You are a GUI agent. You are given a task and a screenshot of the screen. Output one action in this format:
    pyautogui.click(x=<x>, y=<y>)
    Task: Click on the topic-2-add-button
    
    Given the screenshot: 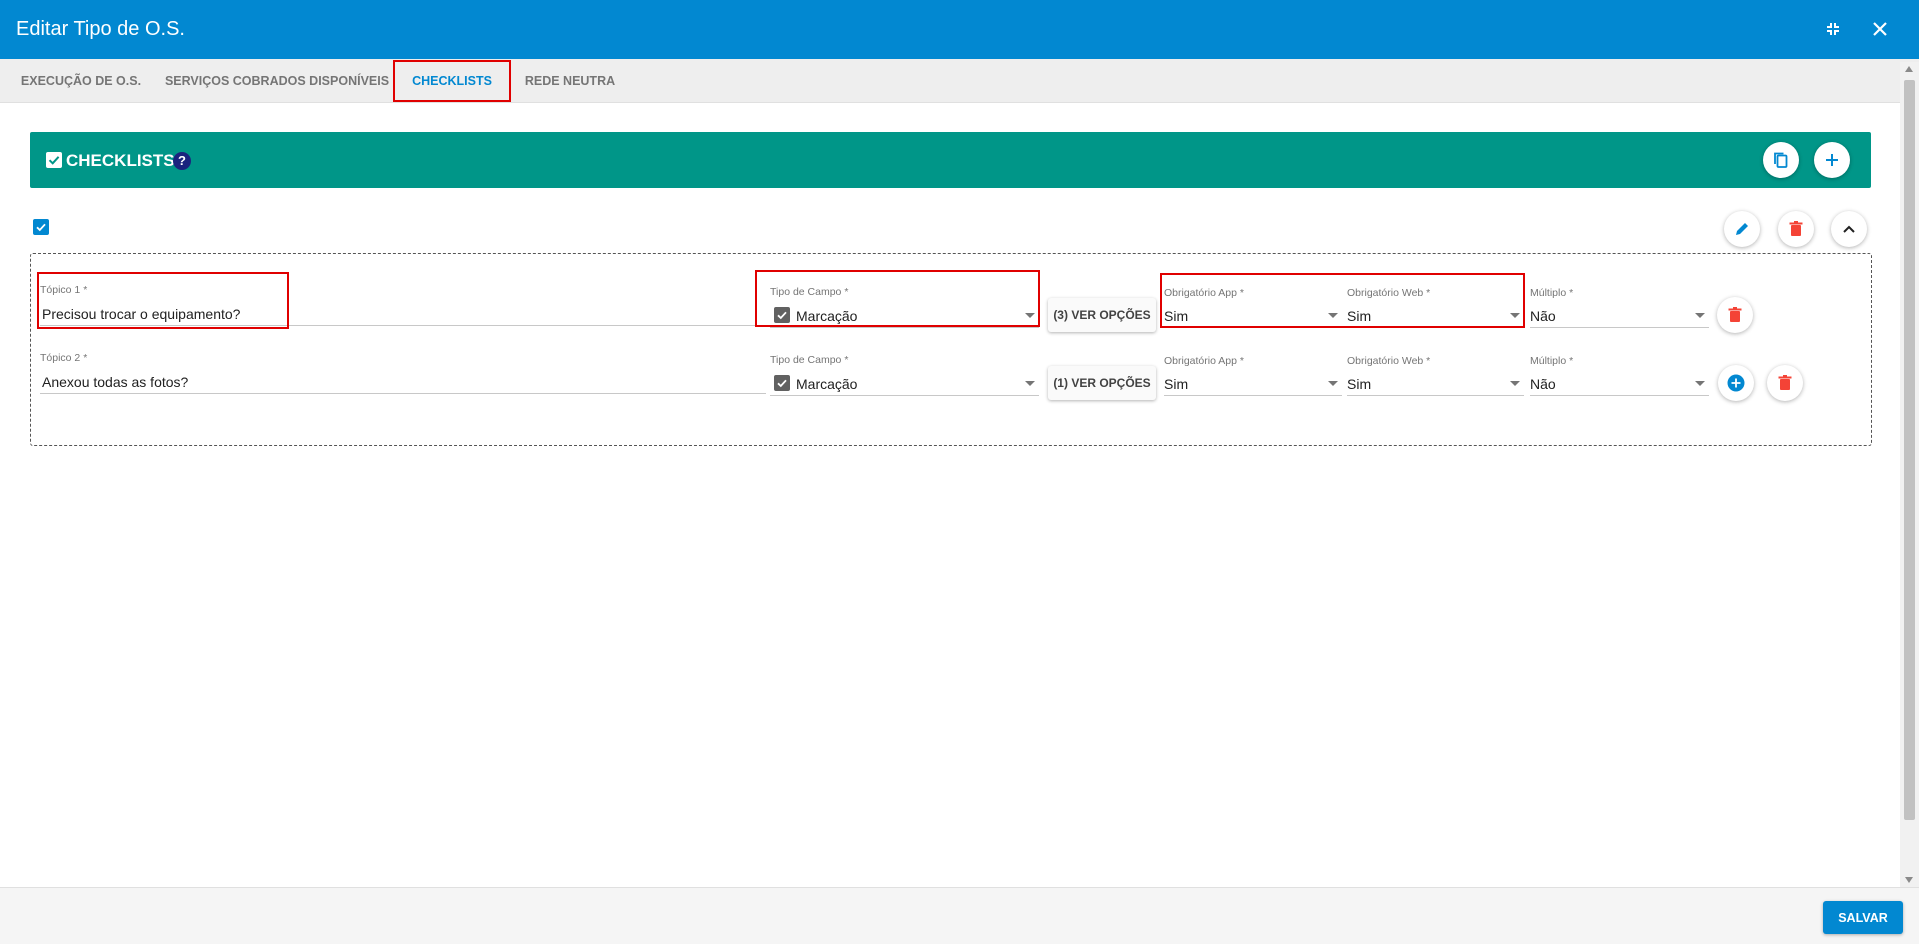 What is the action you would take?
    pyautogui.click(x=1736, y=383)
    